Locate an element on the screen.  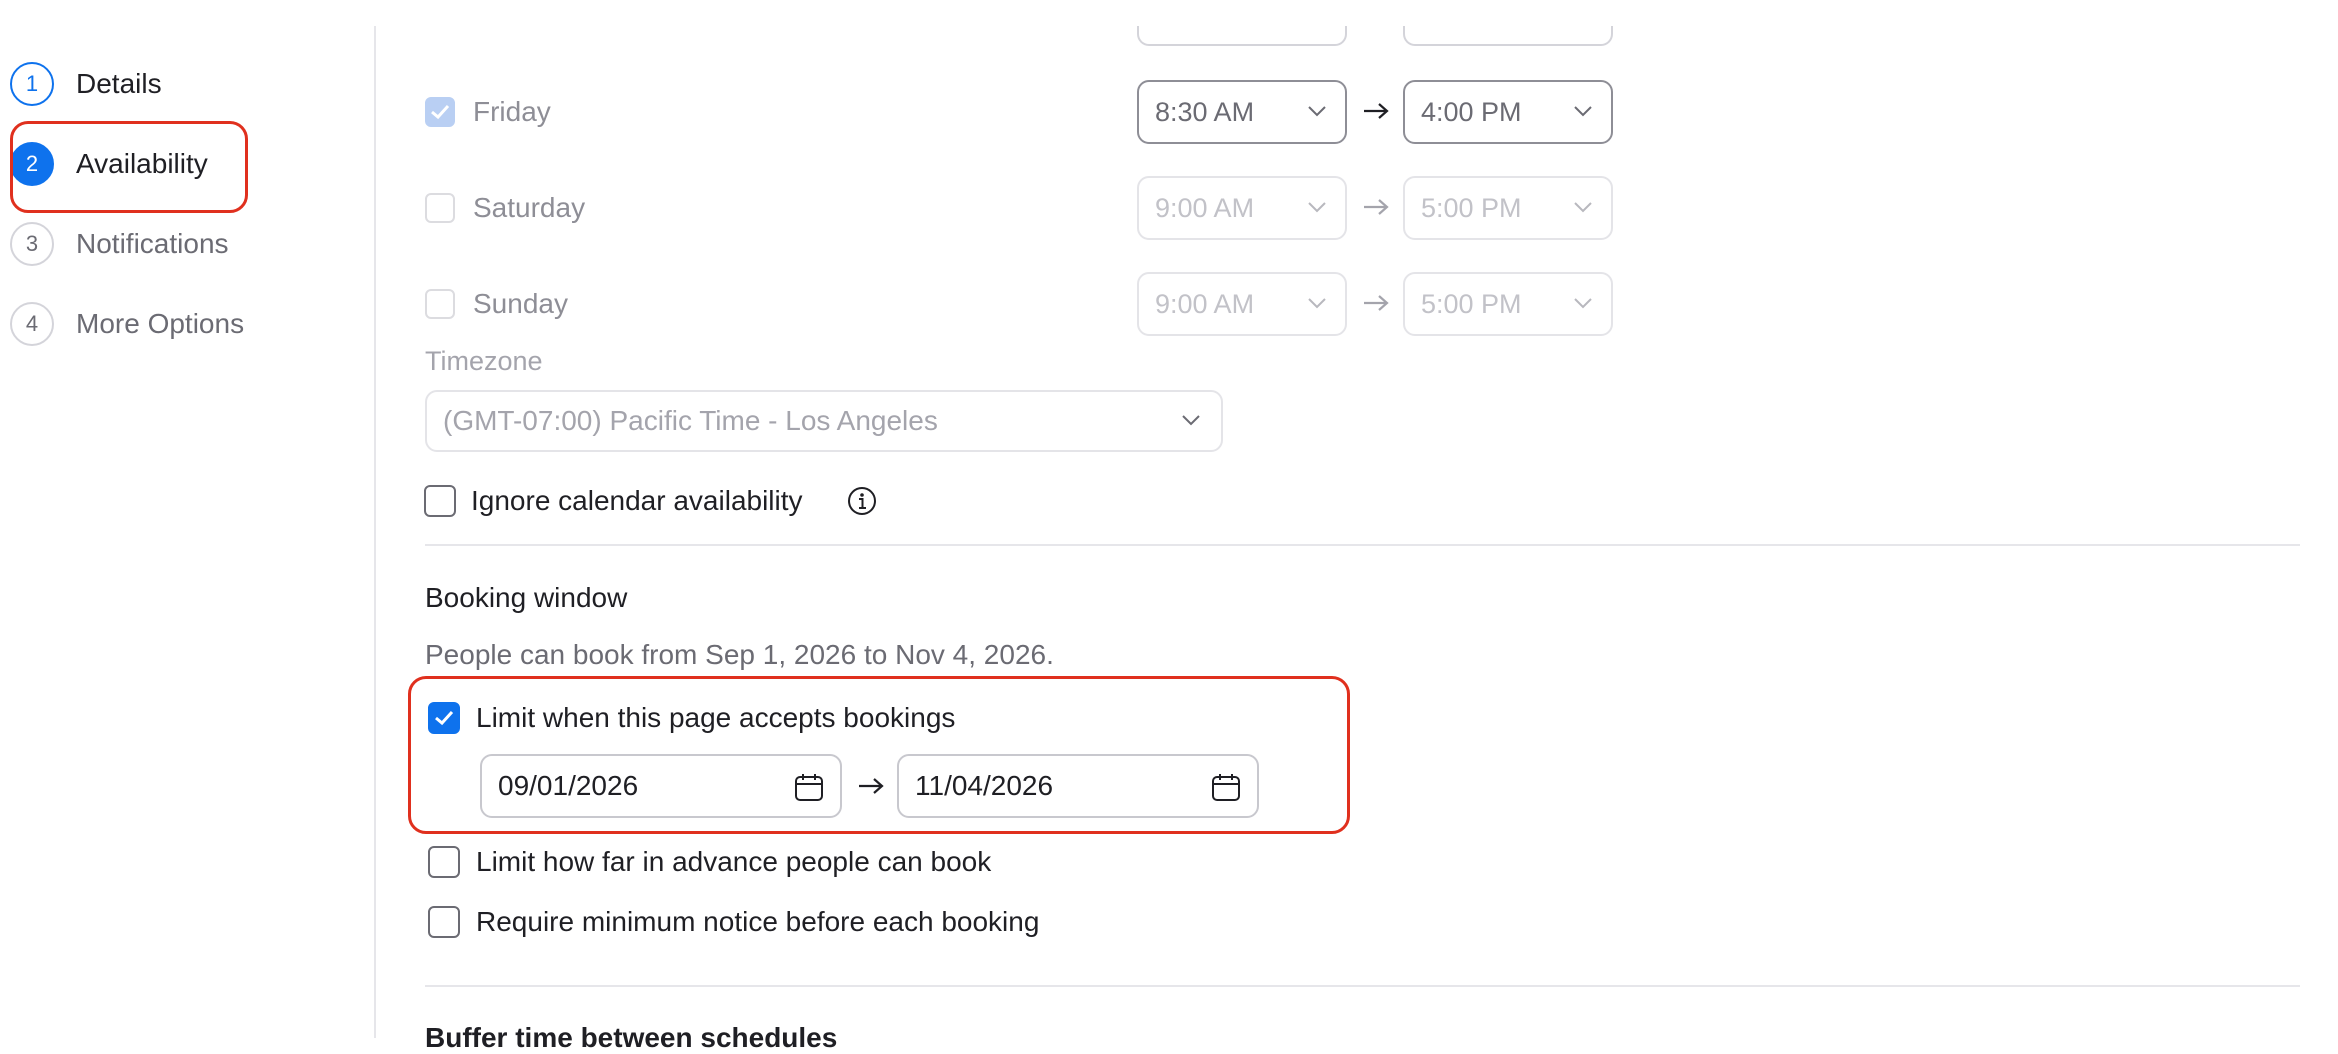
buffer-time-title: Buffer time between schedules is located at coordinates (631, 1037).